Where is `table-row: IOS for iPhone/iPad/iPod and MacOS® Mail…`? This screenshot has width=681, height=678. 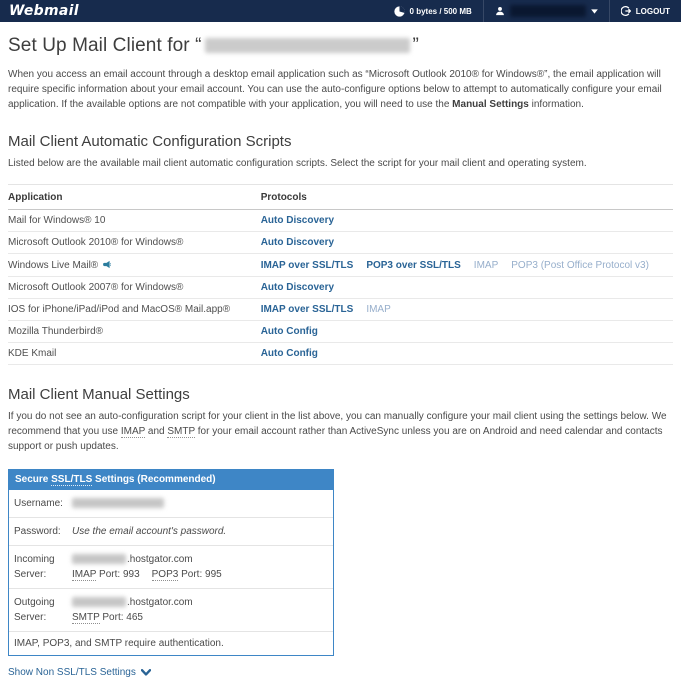 table-row: IOS for iPhone/iPad/iPod and MacOS® Mail… is located at coordinates (340, 309).